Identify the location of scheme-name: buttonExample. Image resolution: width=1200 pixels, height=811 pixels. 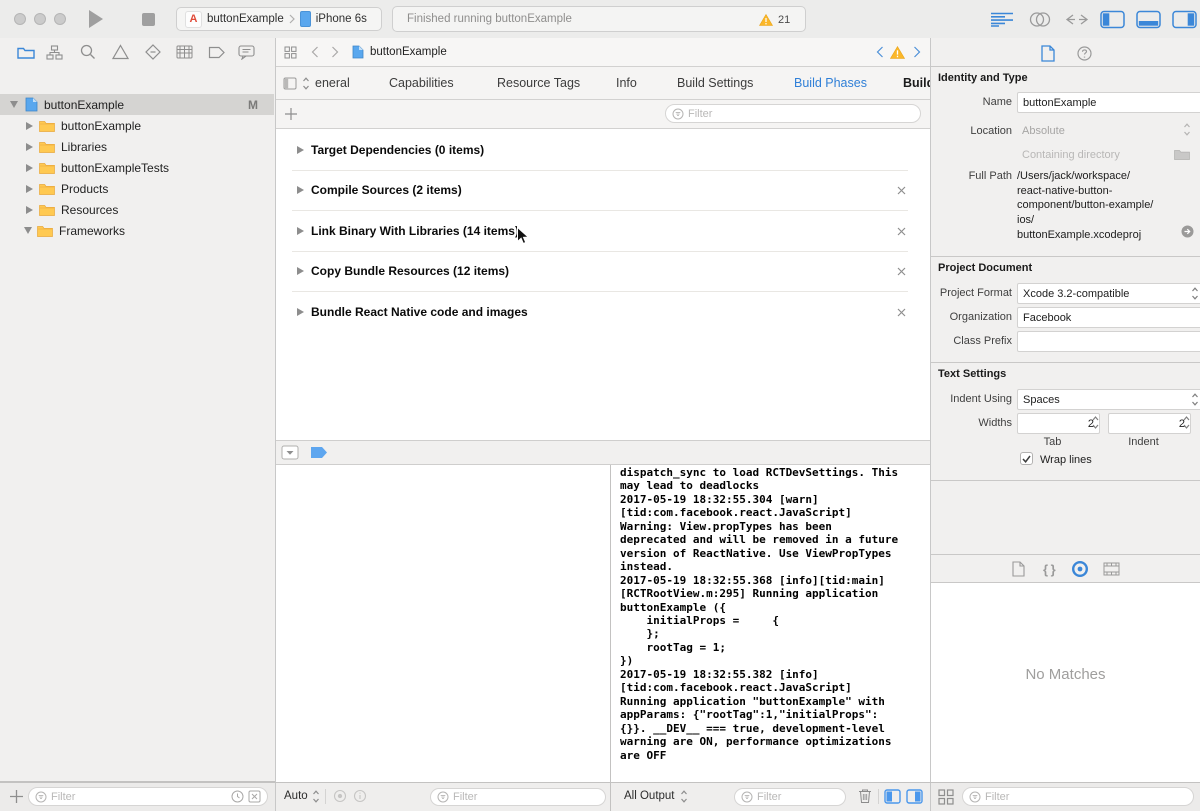
(245, 19).